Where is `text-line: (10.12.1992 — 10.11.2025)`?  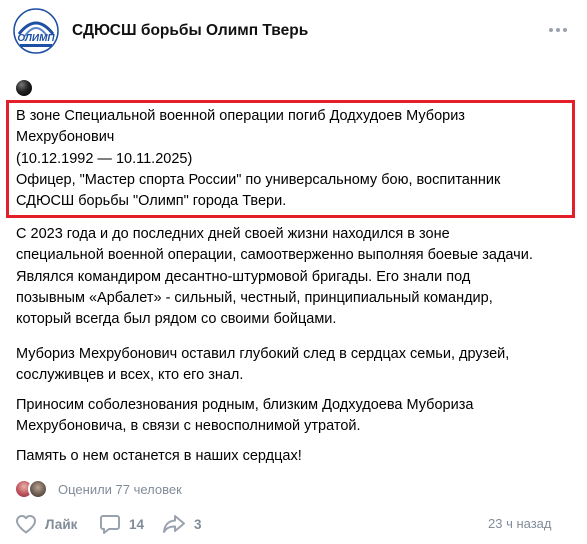 text-line: (10.12.1992 — 10.11.2025) is located at coordinates (104, 158).